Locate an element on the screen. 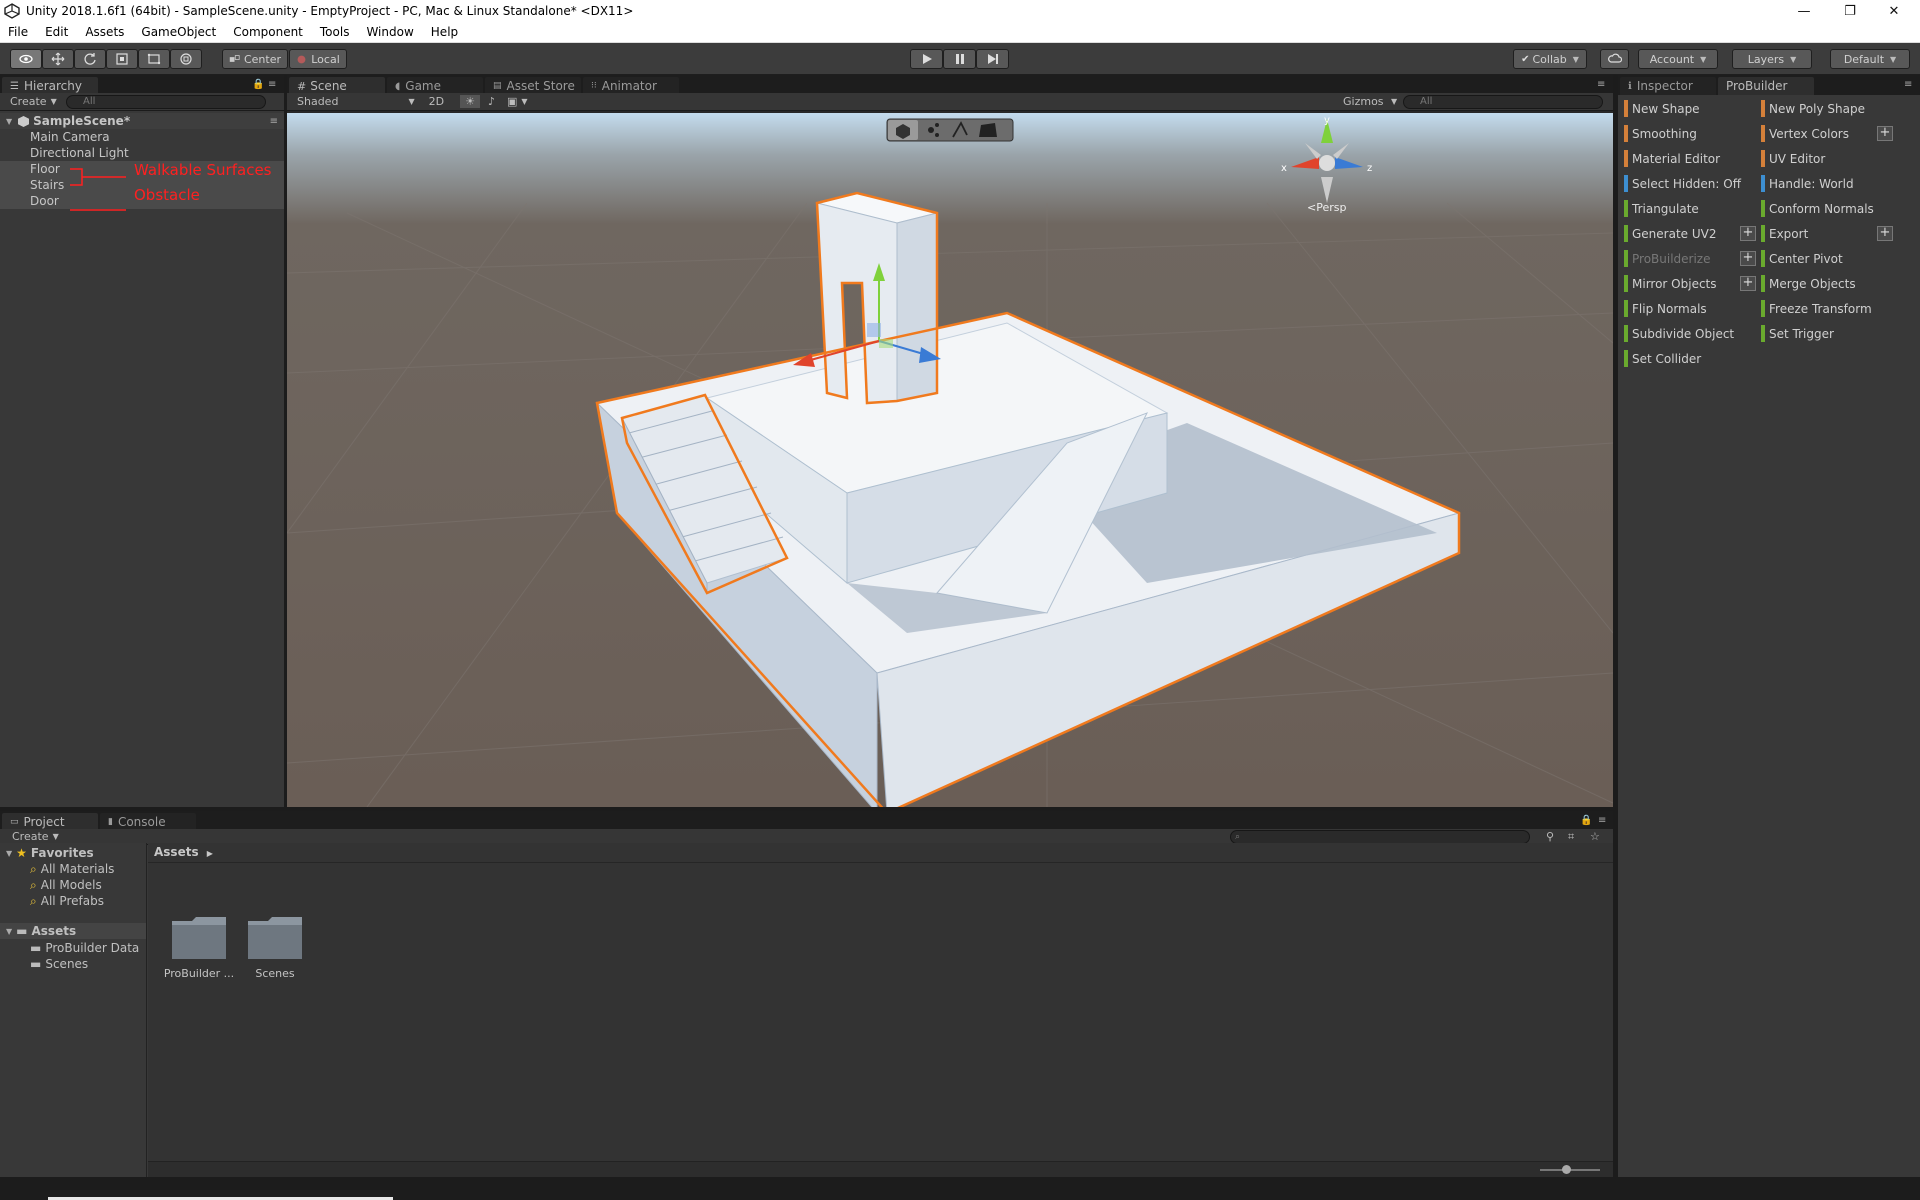  probuilder-freeze-transform-button: Freeze Transform is located at coordinates (1827, 309).